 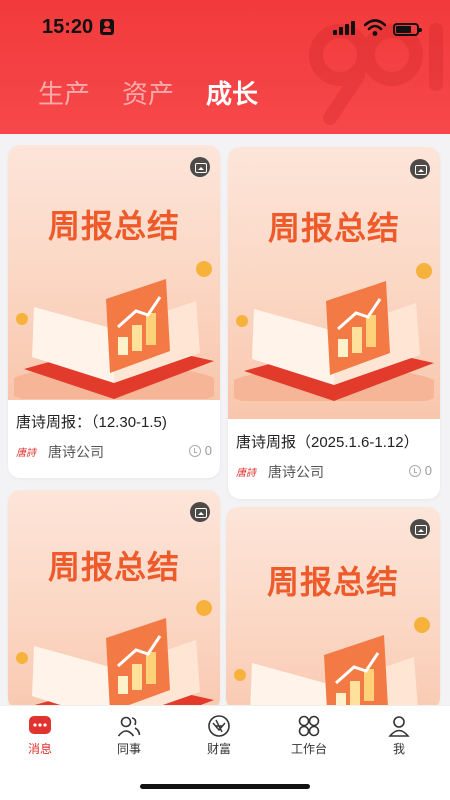 I want to click on card-title: 唐诗周报：（12.30-1.5), so click(x=91, y=422).